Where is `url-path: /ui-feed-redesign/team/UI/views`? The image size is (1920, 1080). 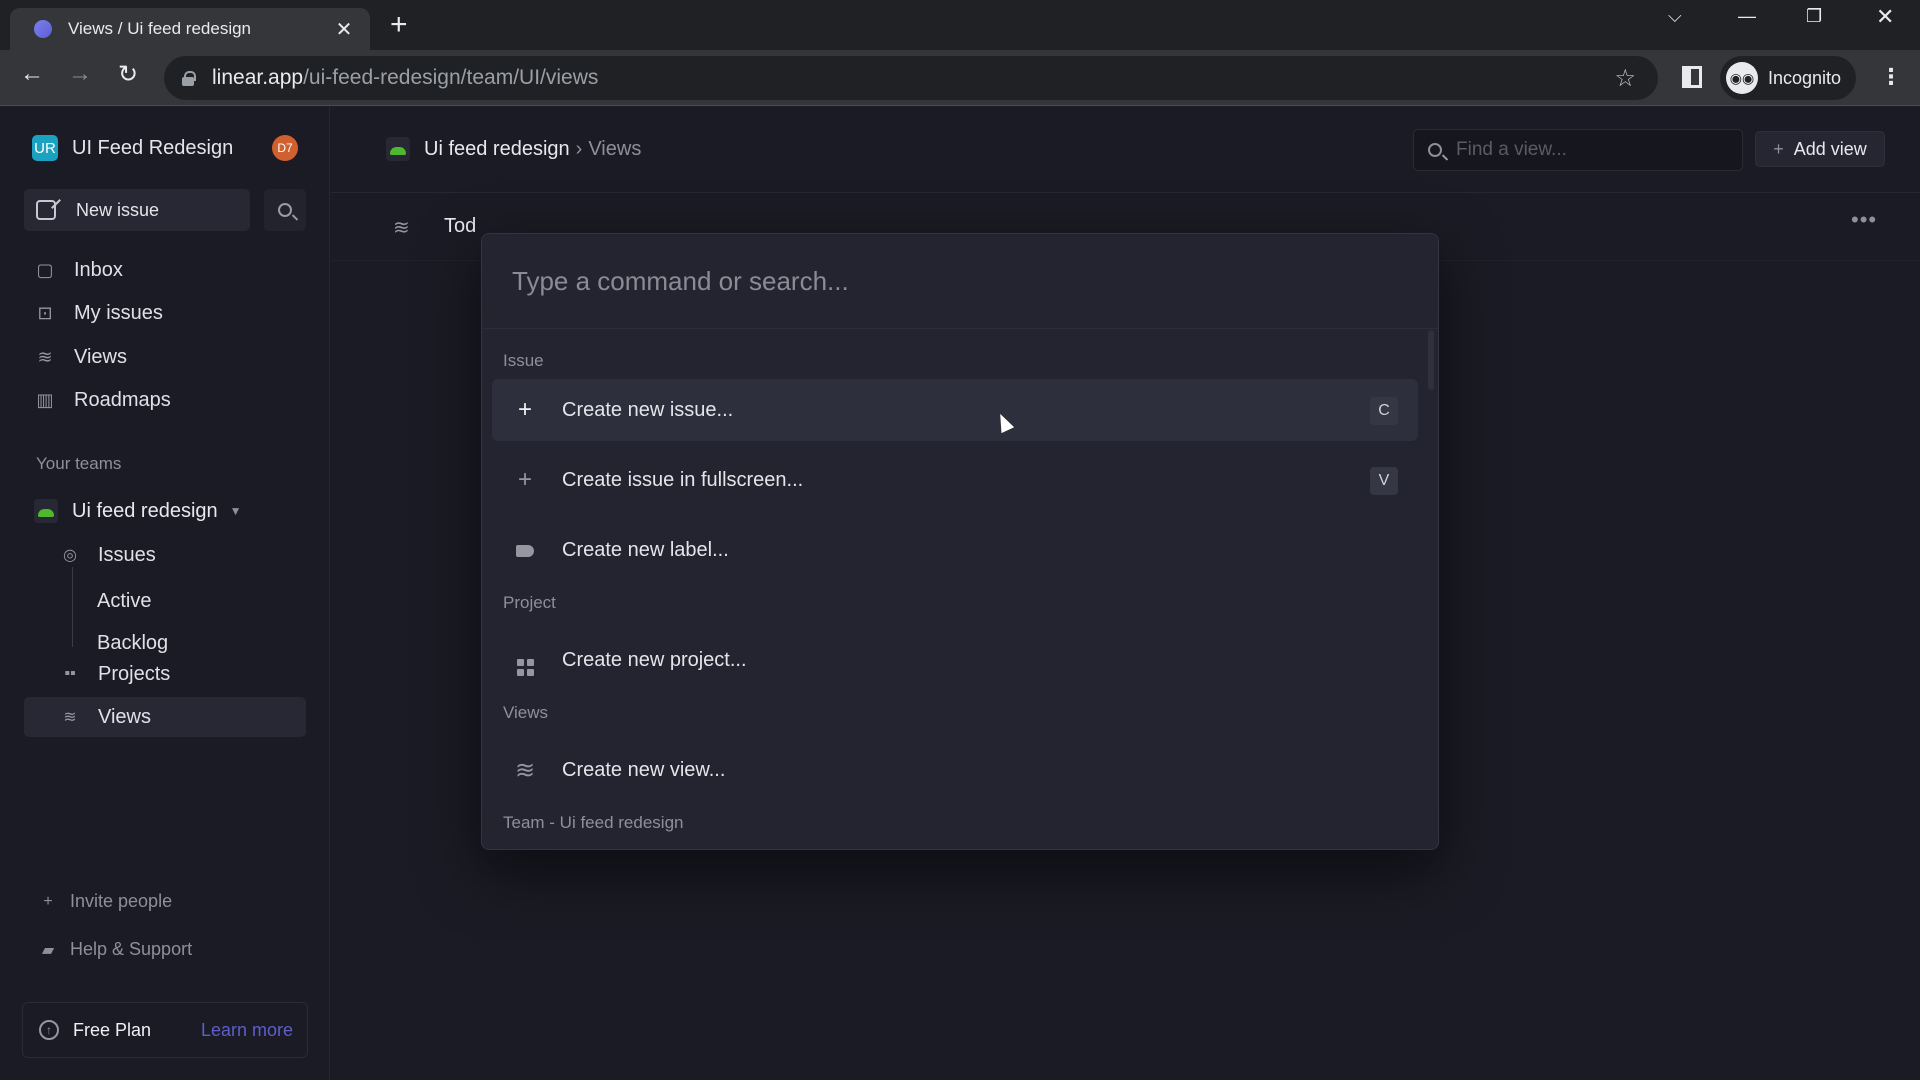
url-path: /ui-feed-redesign/team/UI/views is located at coordinates (451, 77).